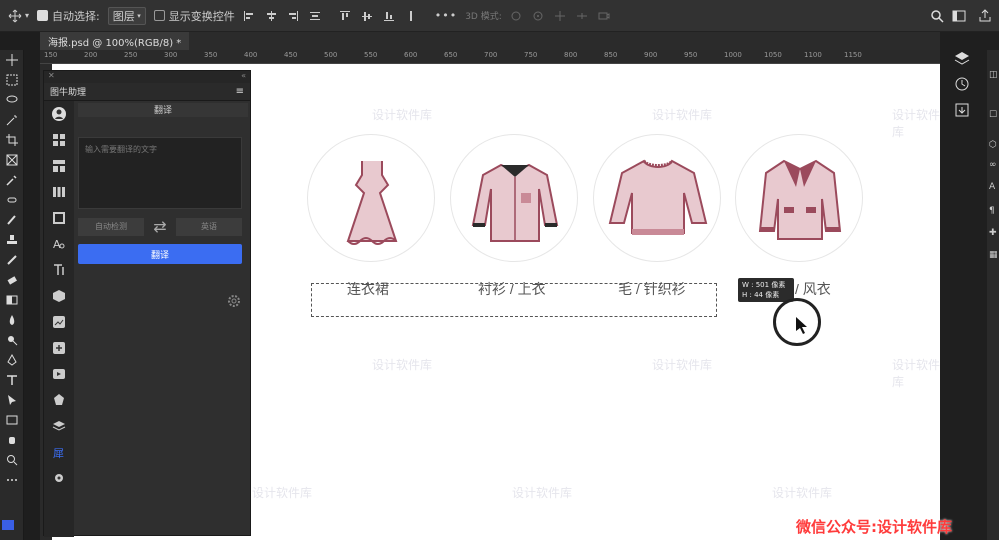 The width and height of the screenshot is (999, 540). Describe the element at coordinates (514, 198) in the screenshot. I see `shirt-icon-circle` at that location.